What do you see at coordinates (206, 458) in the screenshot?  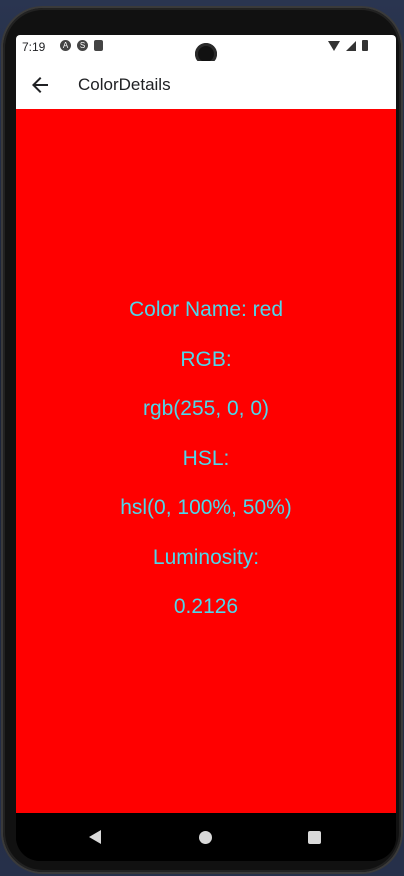 I see `hsl-label: HSL:` at bounding box center [206, 458].